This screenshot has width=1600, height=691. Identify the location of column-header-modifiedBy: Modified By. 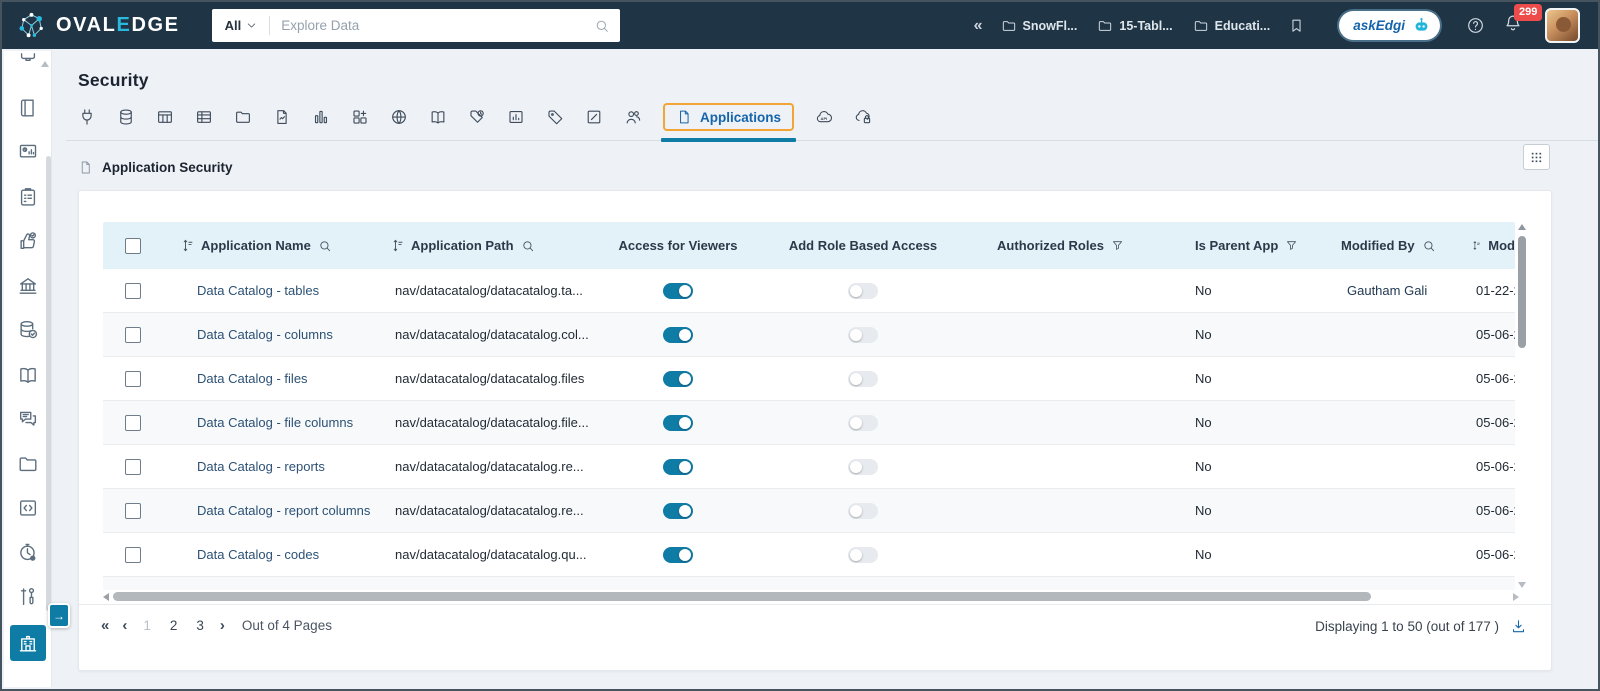
(1395, 245).